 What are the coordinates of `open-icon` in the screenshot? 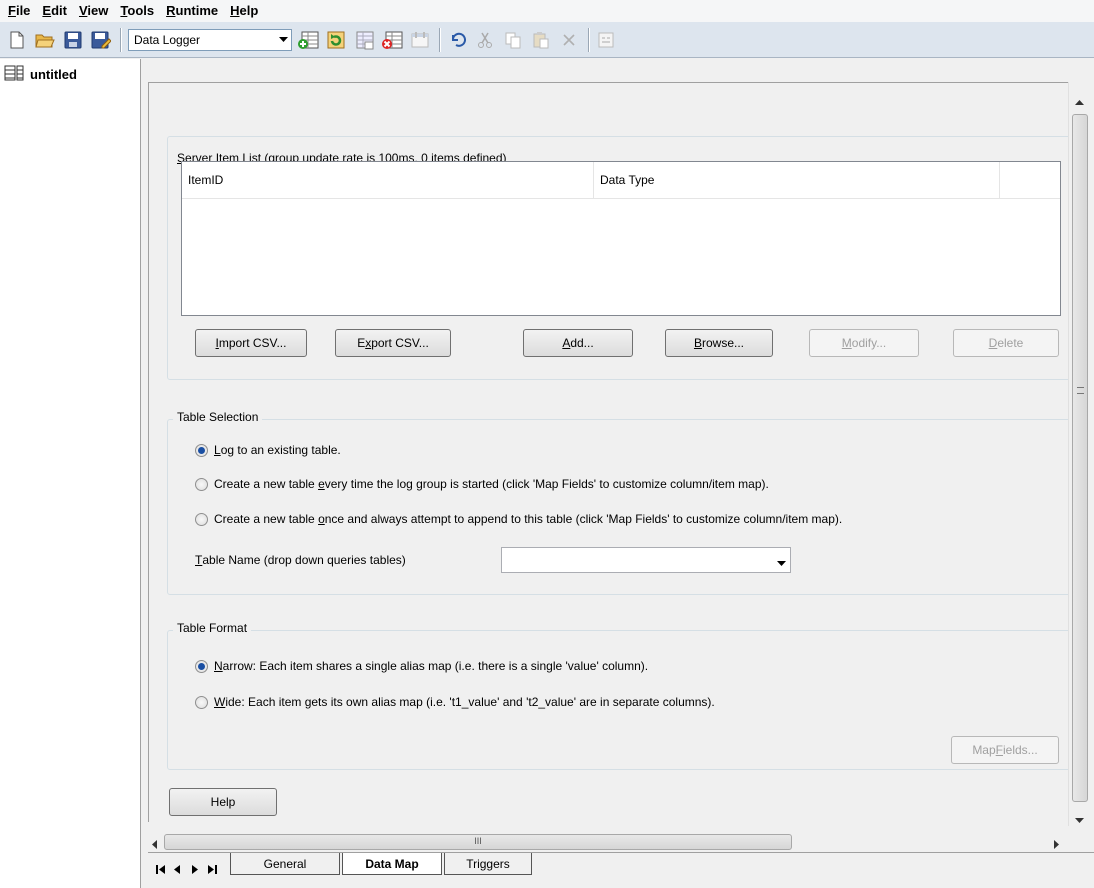 It's located at (45, 40).